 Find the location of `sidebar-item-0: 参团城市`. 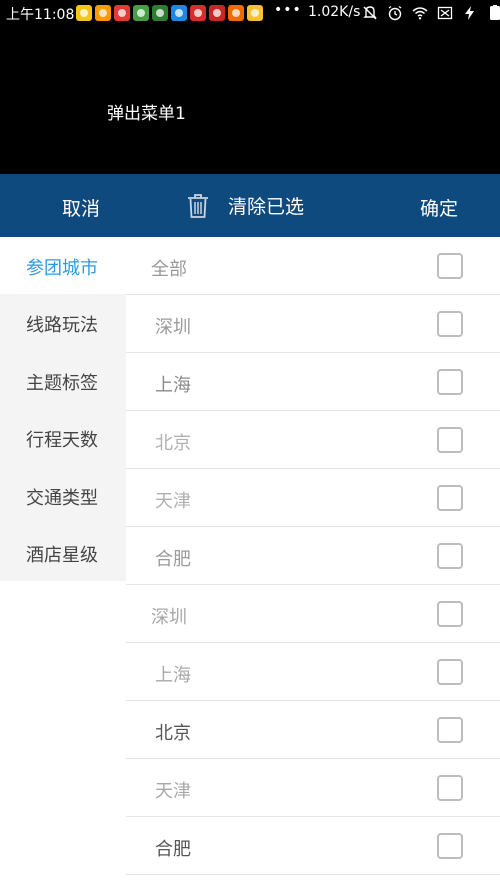

sidebar-item-0: 参团城市 is located at coordinates (63, 265).